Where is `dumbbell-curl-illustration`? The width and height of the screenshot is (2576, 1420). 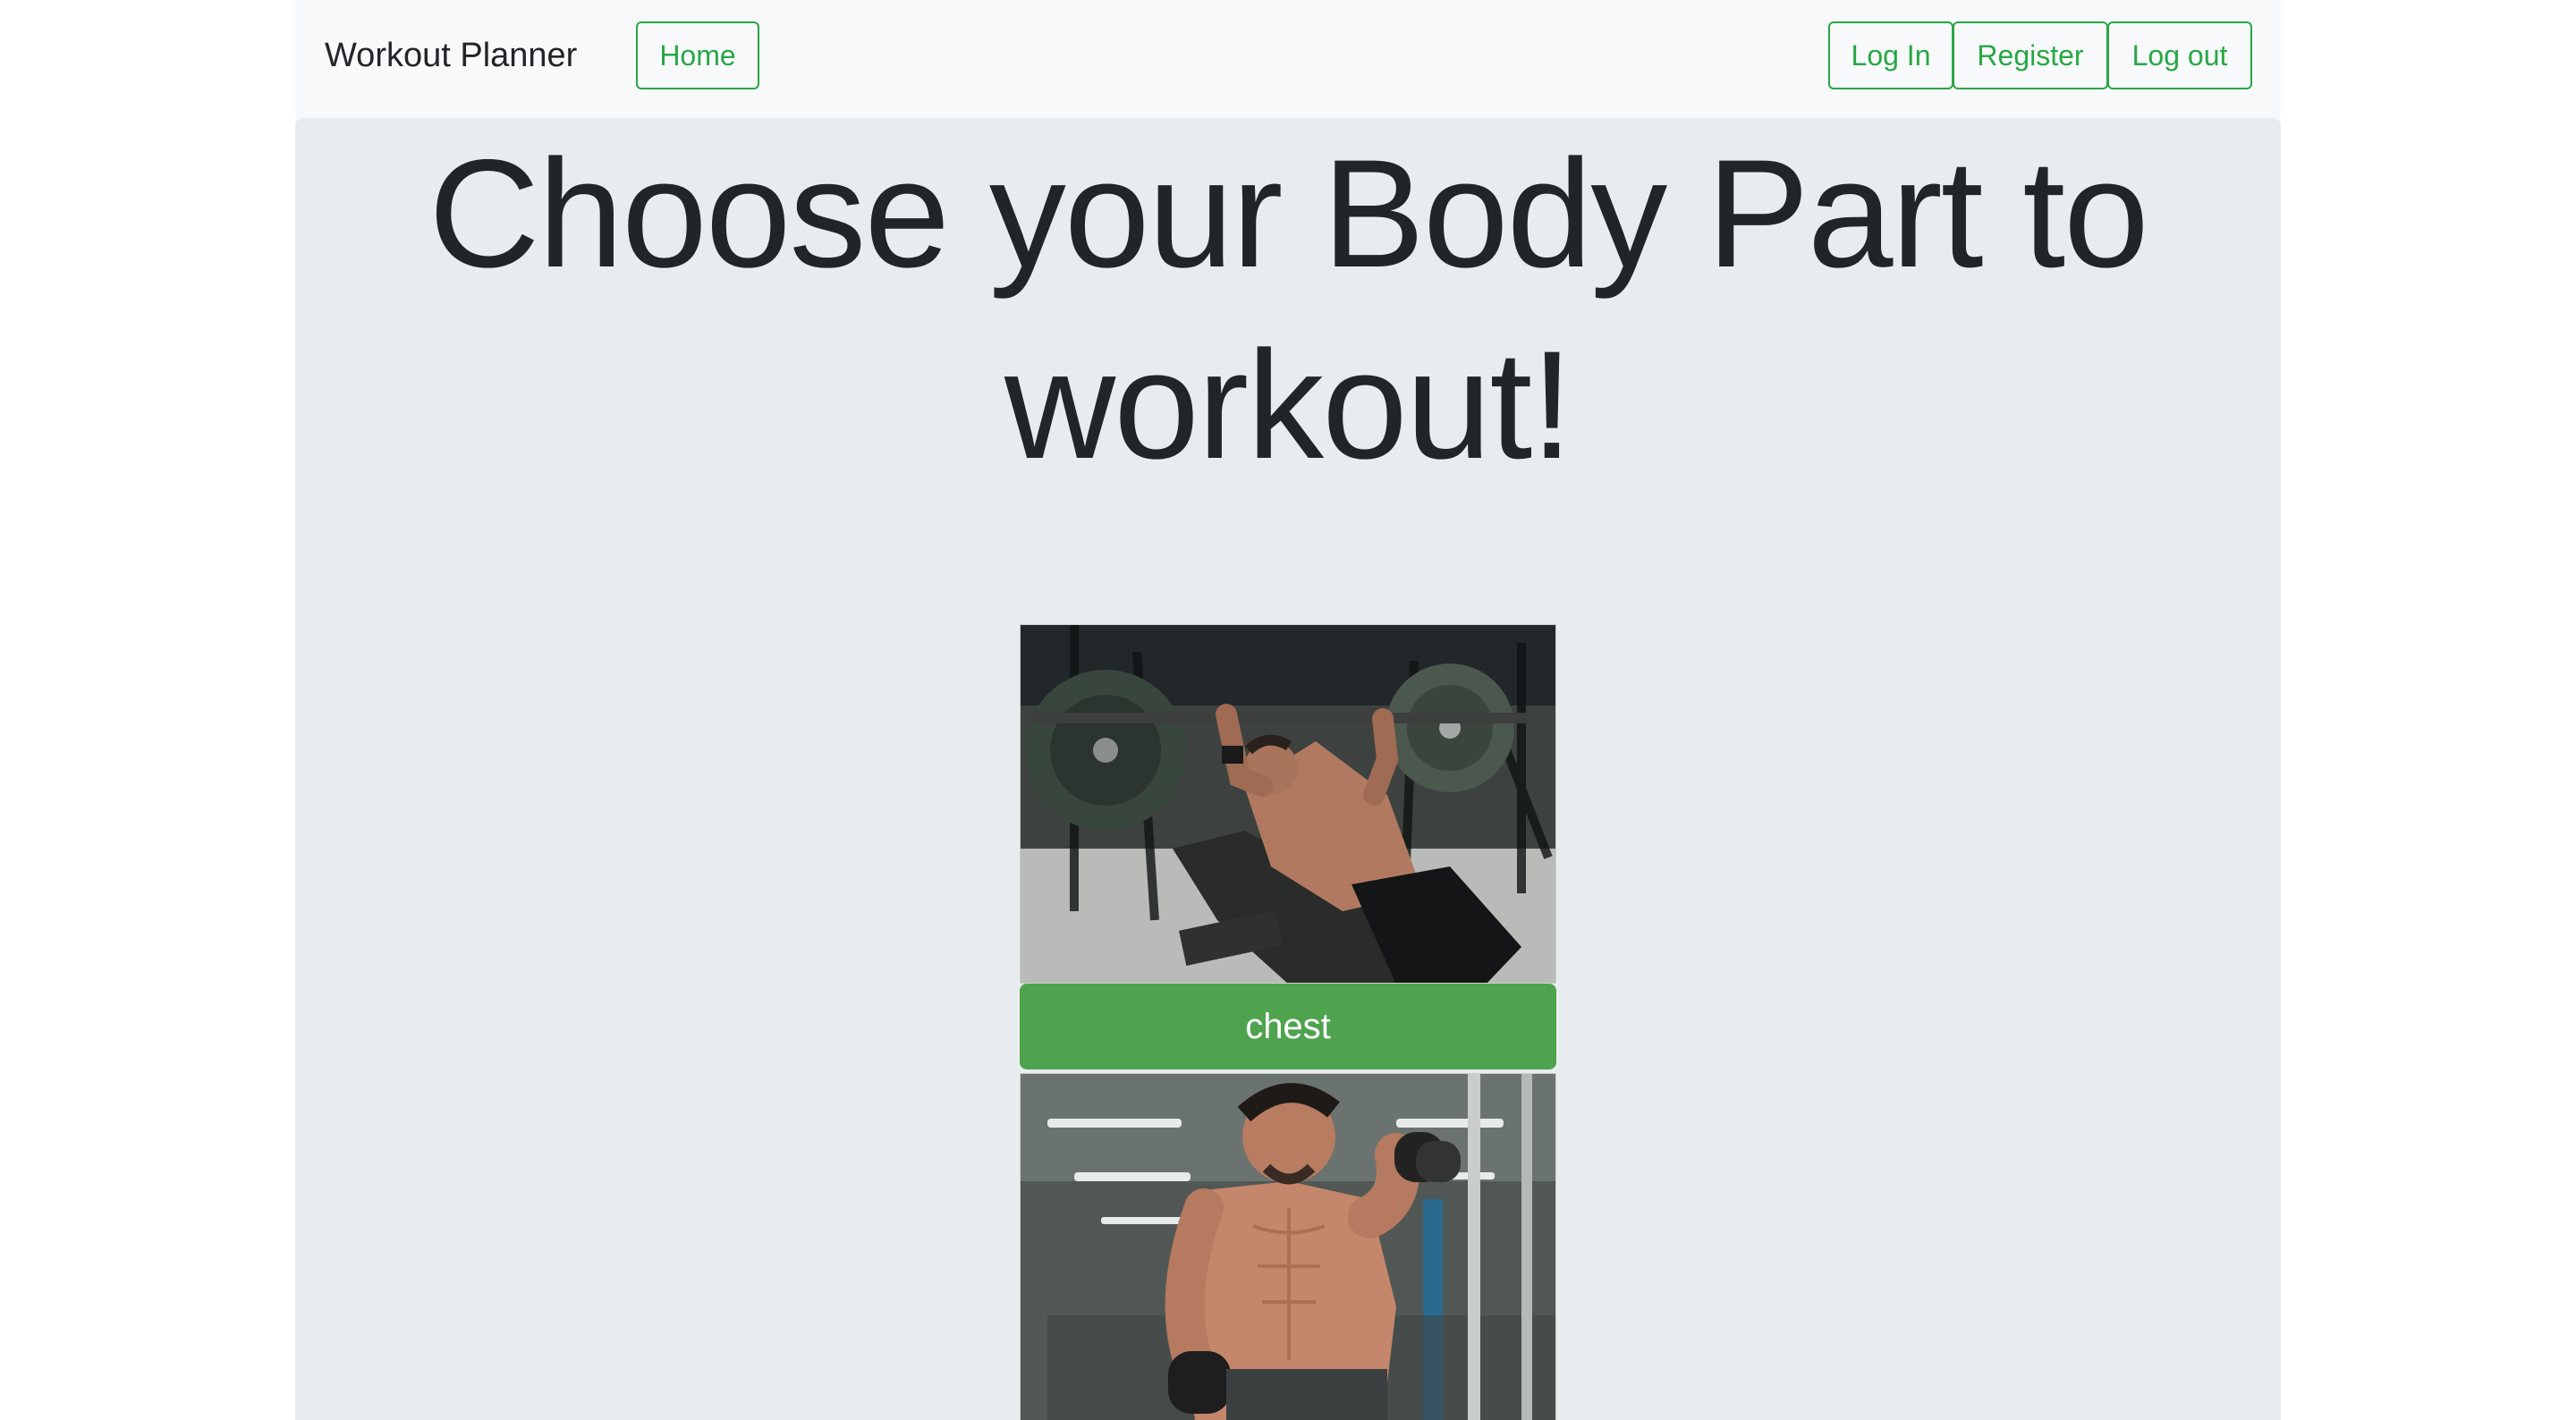
dumbbell-curl-illustration is located at coordinates (1288, 1247).